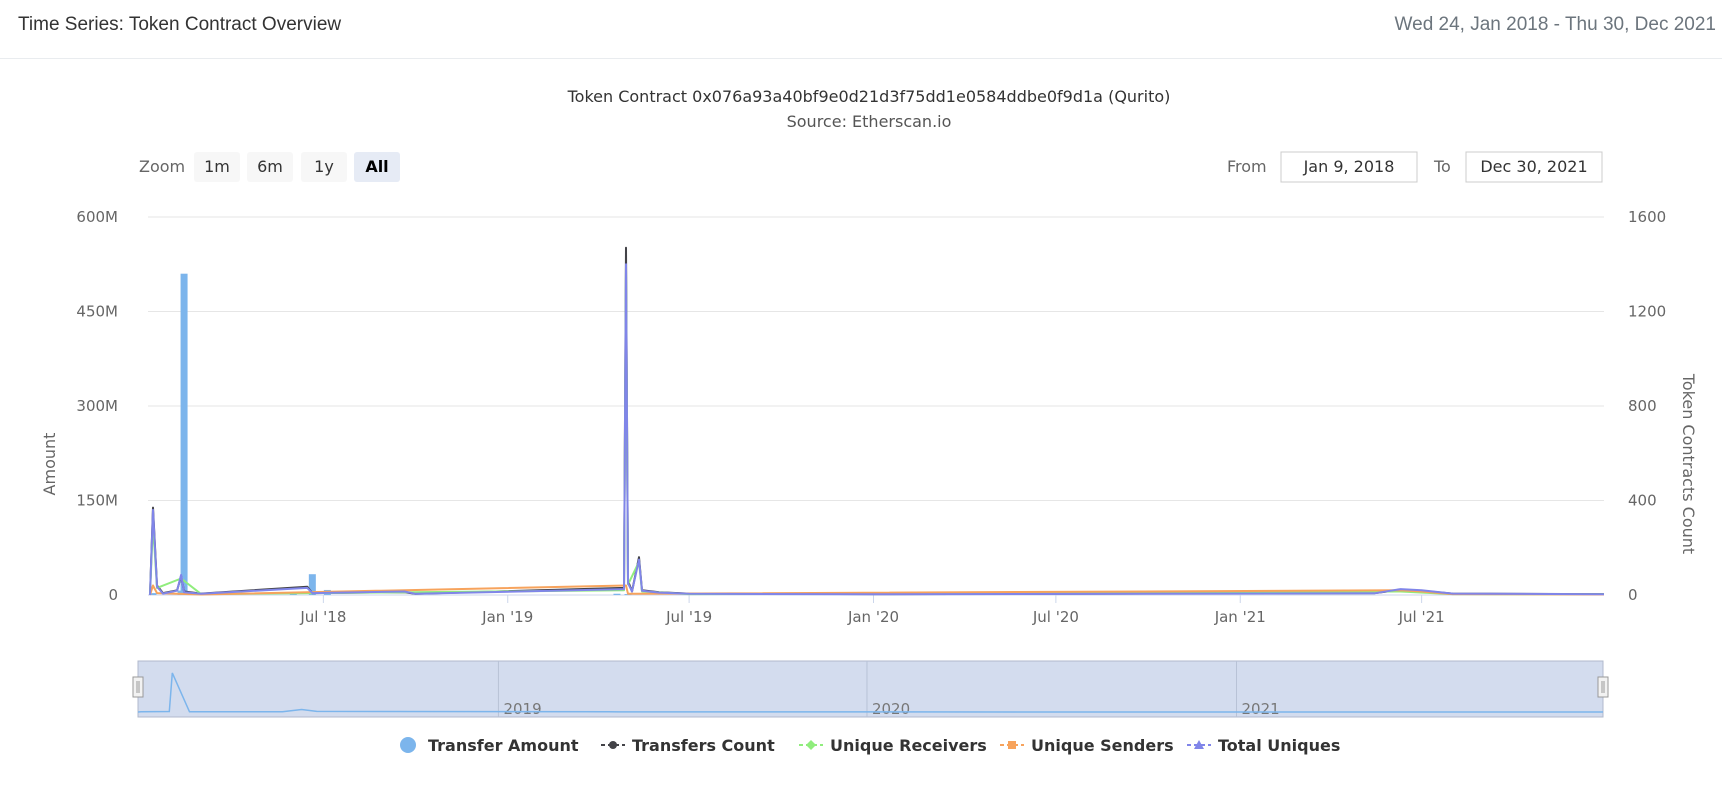 The height and width of the screenshot is (804, 1722). Describe the element at coordinates (1688, 463) in the screenshot. I see `y-right-axis-title: Token Contracts Count` at that location.